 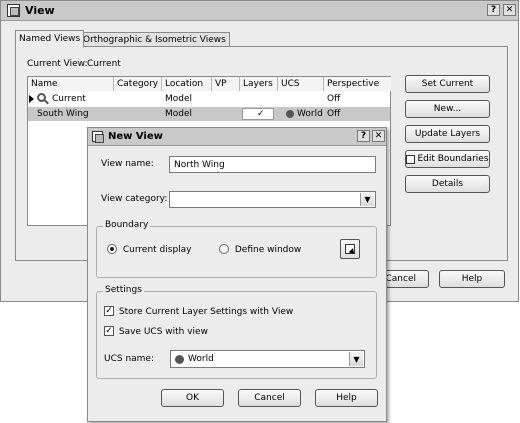 What do you see at coordinates (237, 137) in the screenshot?
I see `new-view-titlebar: New View ? ✕` at bounding box center [237, 137].